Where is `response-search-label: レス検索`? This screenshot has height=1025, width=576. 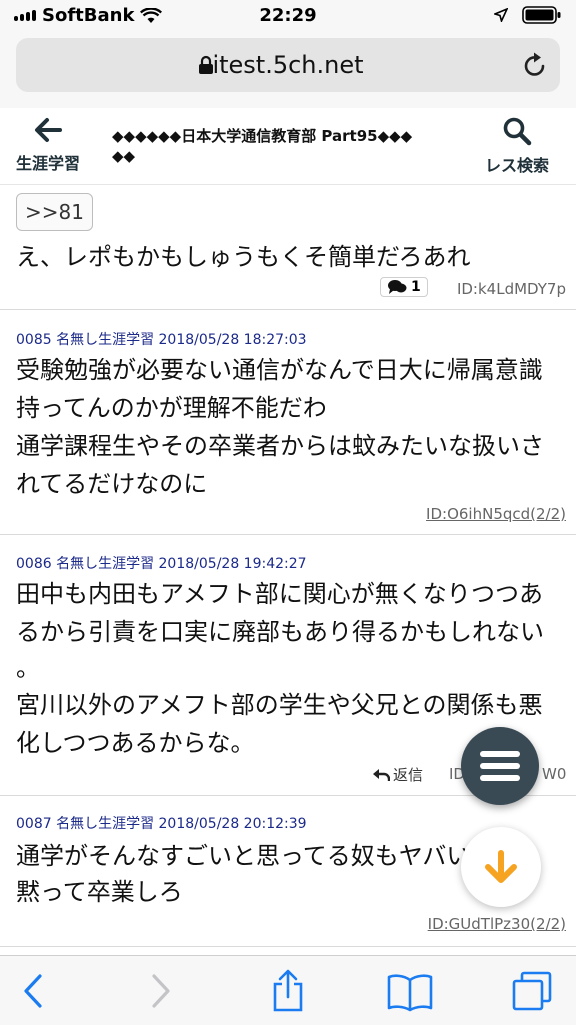
response-search-label: レス検索 is located at coordinates (517, 165).